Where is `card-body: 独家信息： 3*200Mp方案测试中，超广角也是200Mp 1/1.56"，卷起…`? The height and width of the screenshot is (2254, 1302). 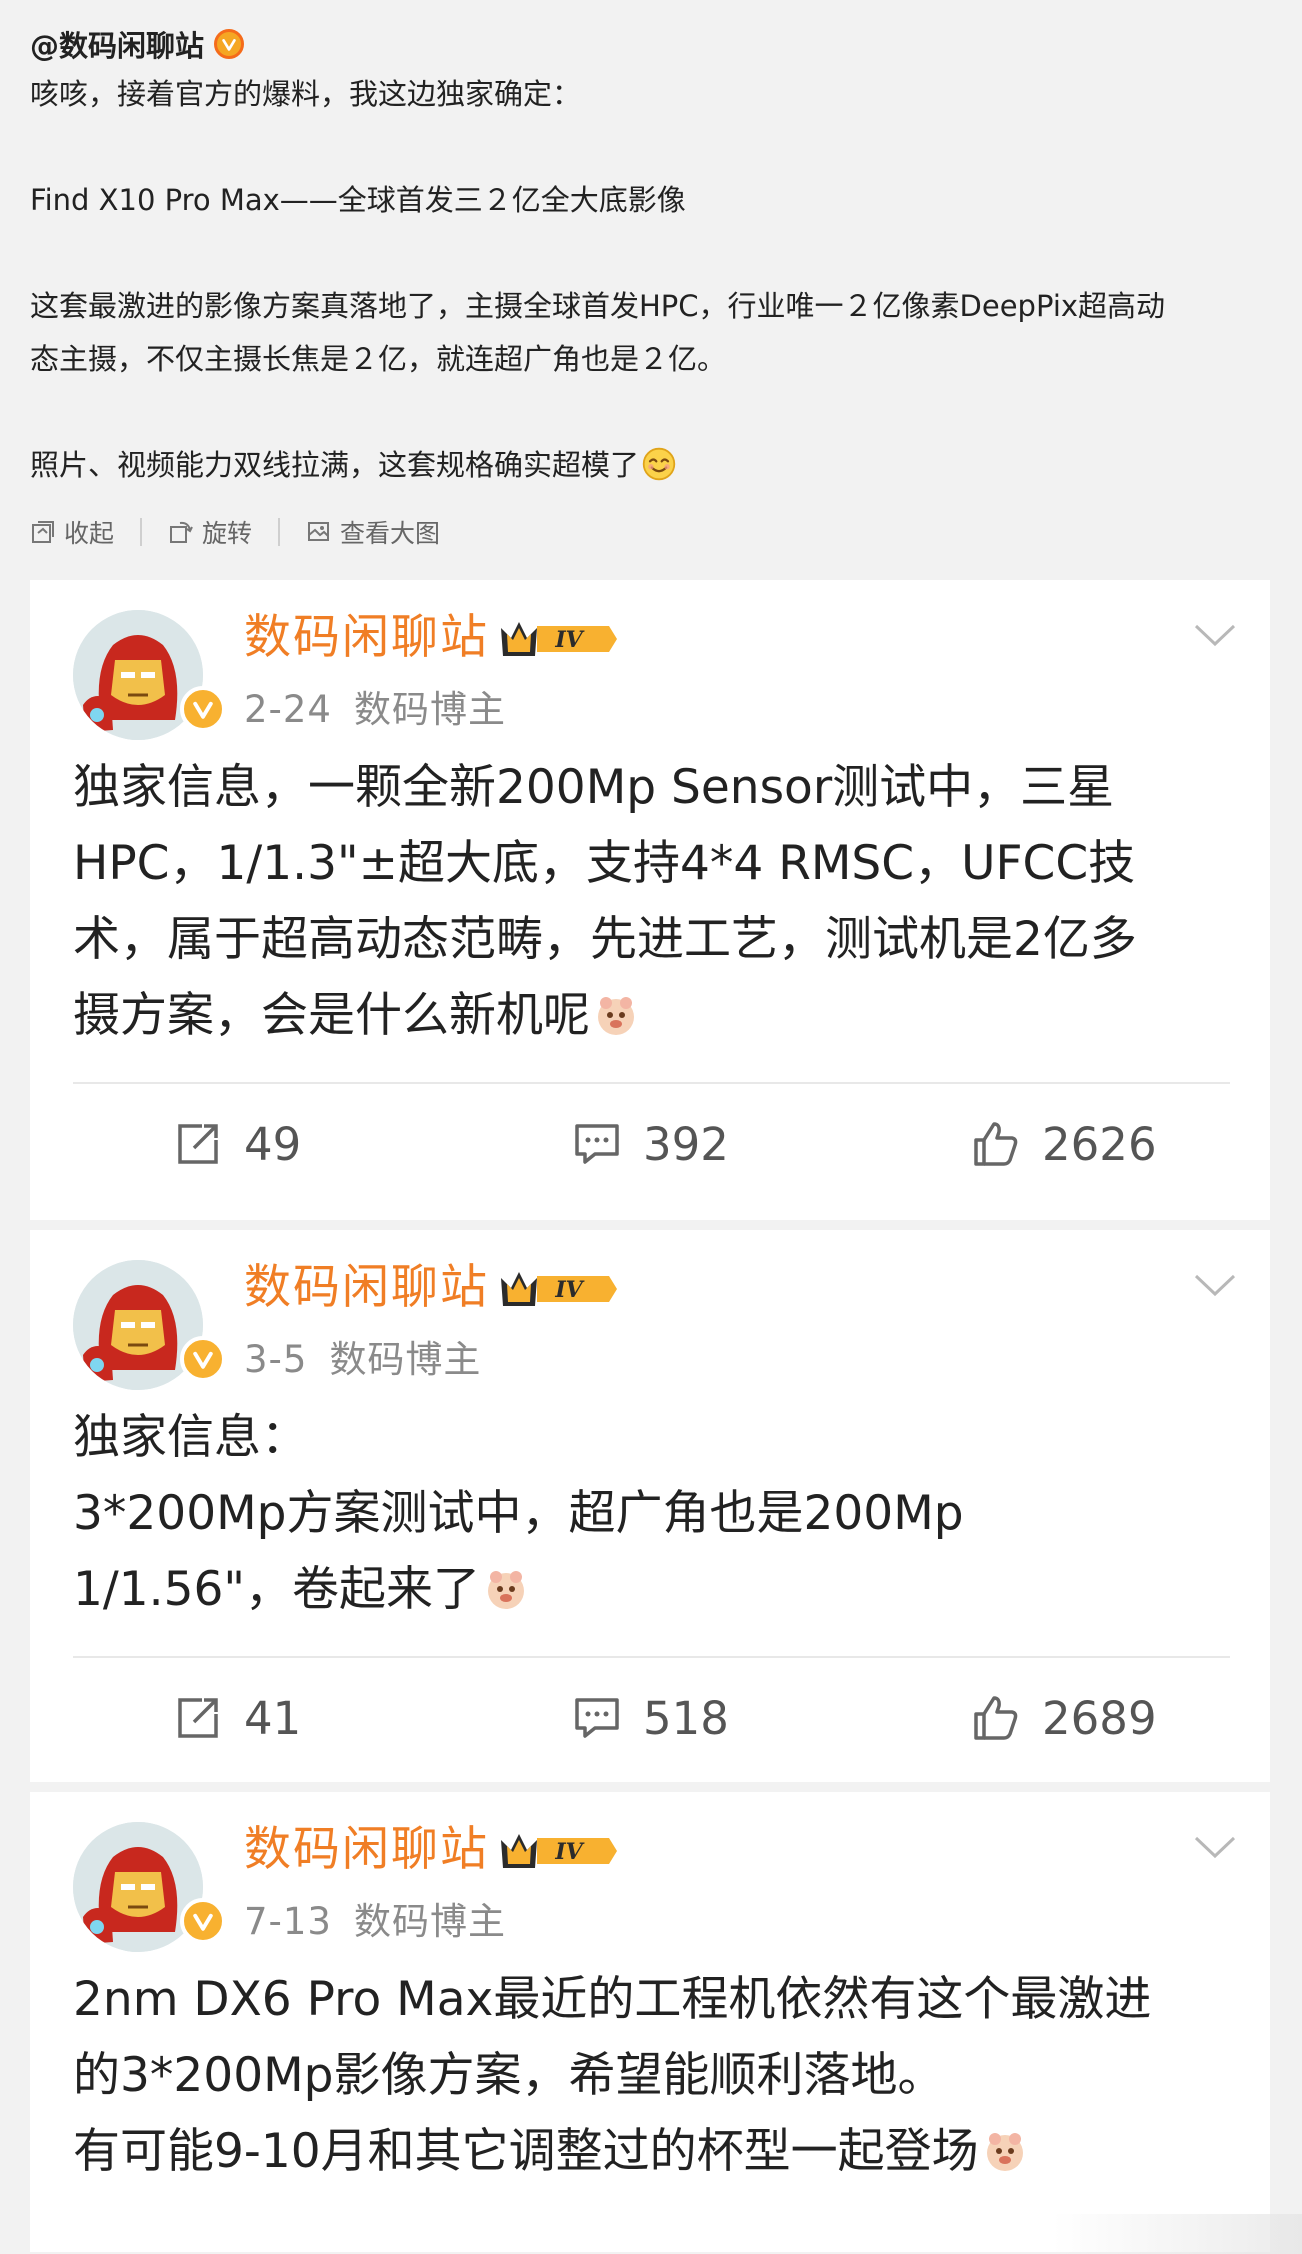
card-body: 独家信息： 3*200Mp方案测试中，超广角也是200Mp 1/1.56"，卷起… is located at coordinates (650, 1514).